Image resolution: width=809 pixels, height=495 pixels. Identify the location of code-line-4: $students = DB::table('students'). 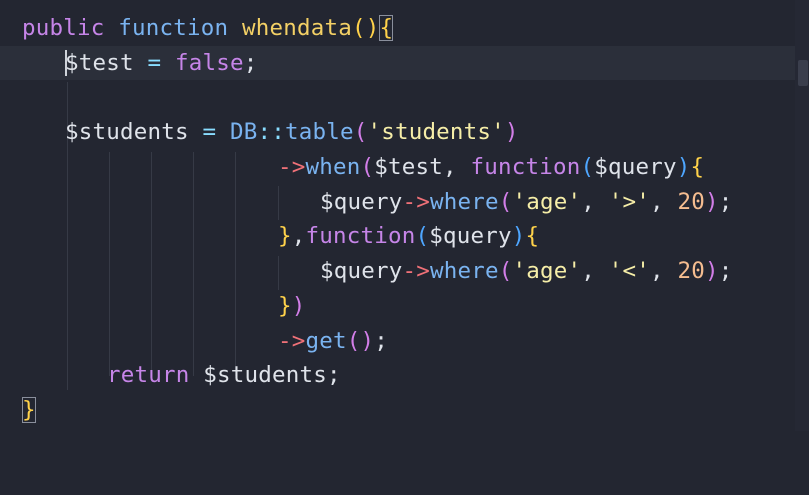
(397, 132).